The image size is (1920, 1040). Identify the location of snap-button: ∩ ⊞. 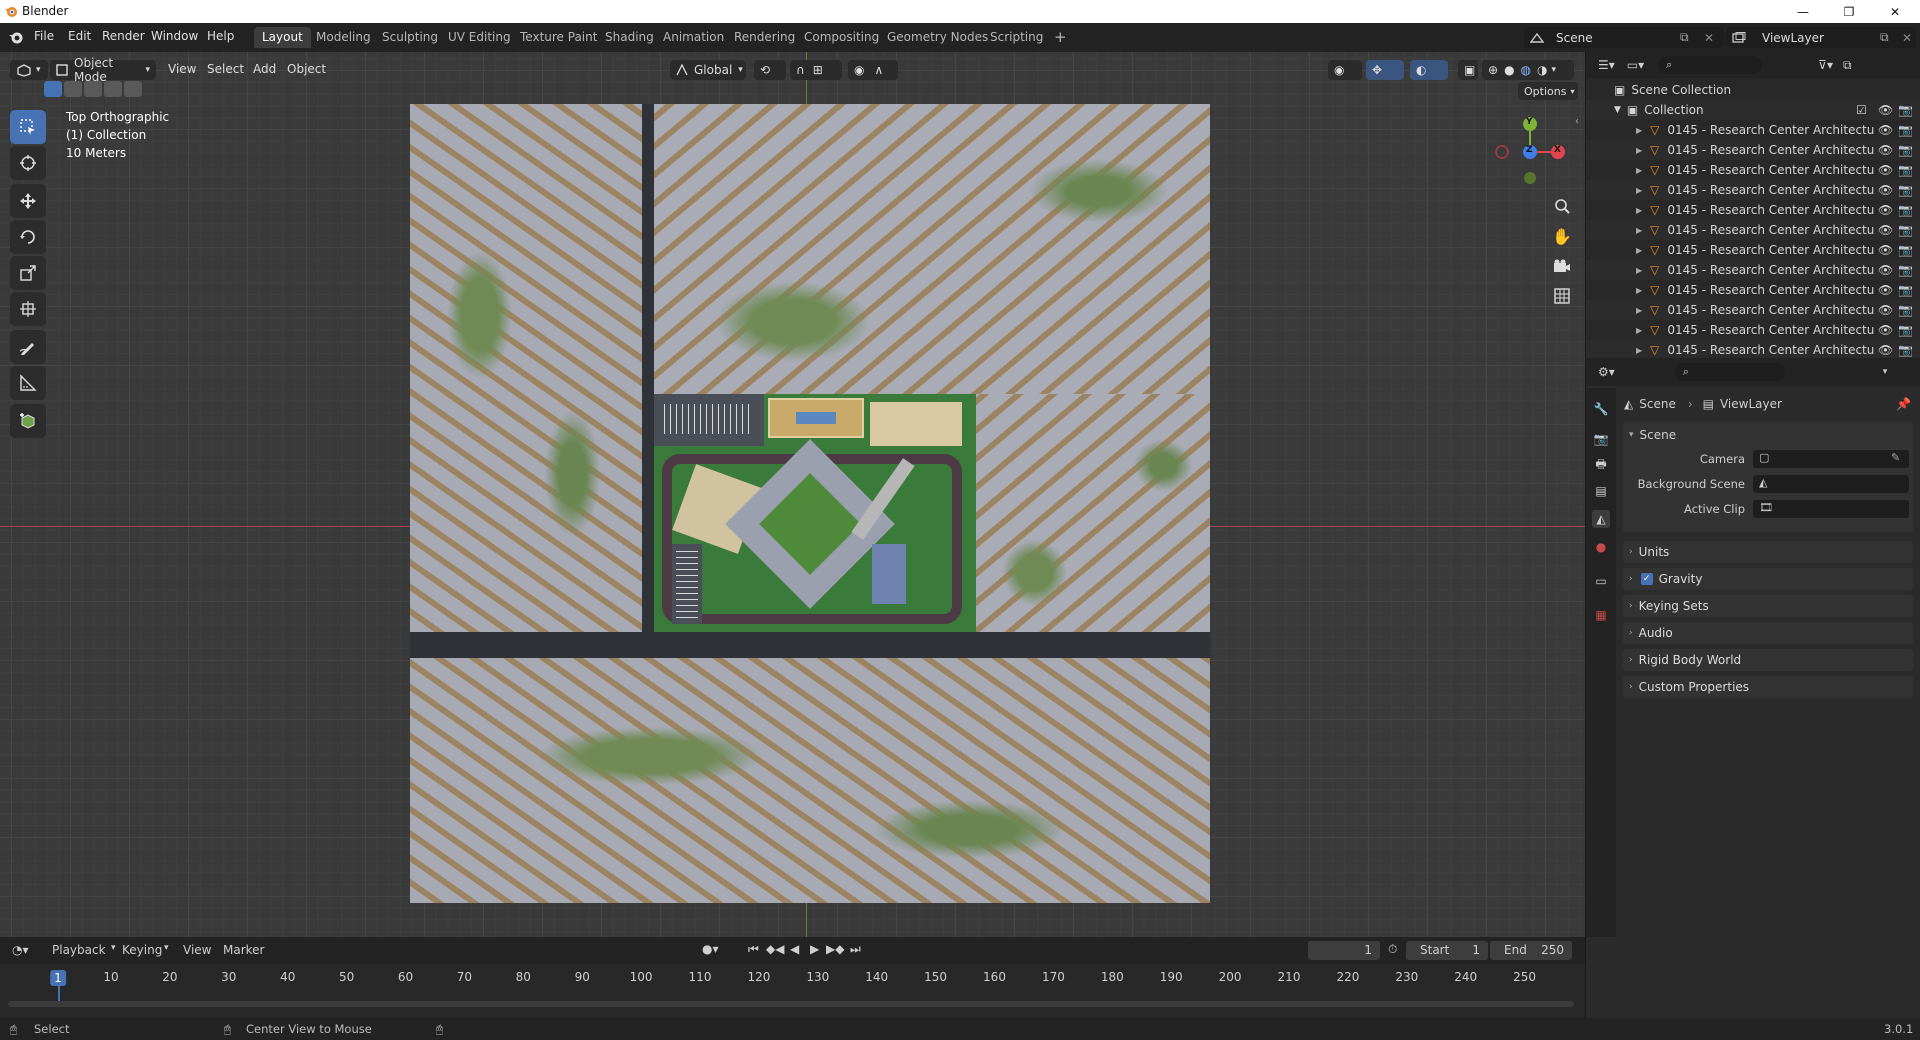
(816, 70).